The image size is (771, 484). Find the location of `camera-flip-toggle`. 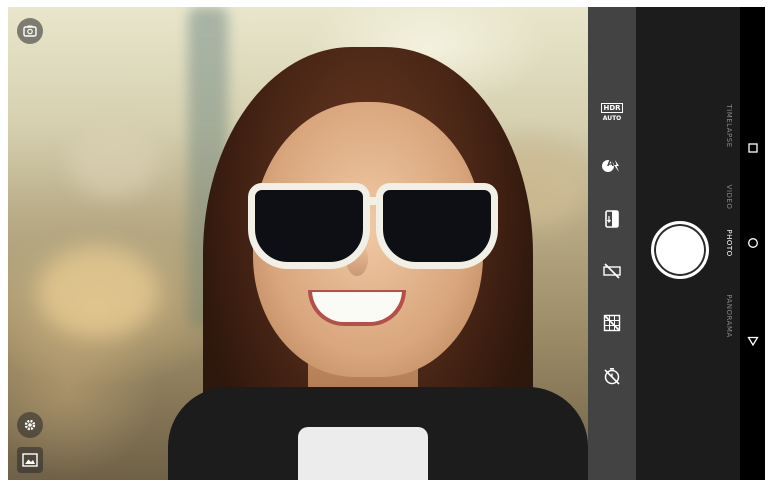

camera-flip-toggle is located at coordinates (612, 219).